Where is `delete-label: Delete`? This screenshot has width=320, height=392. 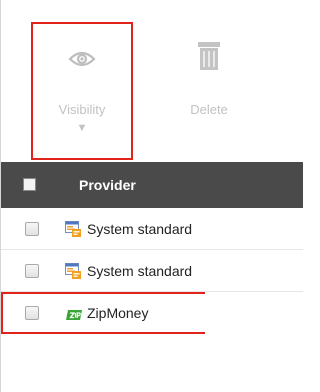
delete-label: Delete is located at coordinates (209, 109).